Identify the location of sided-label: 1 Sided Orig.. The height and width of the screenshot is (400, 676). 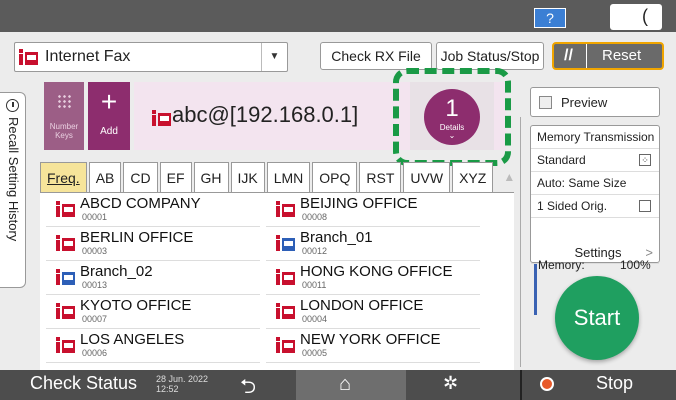
(572, 206).